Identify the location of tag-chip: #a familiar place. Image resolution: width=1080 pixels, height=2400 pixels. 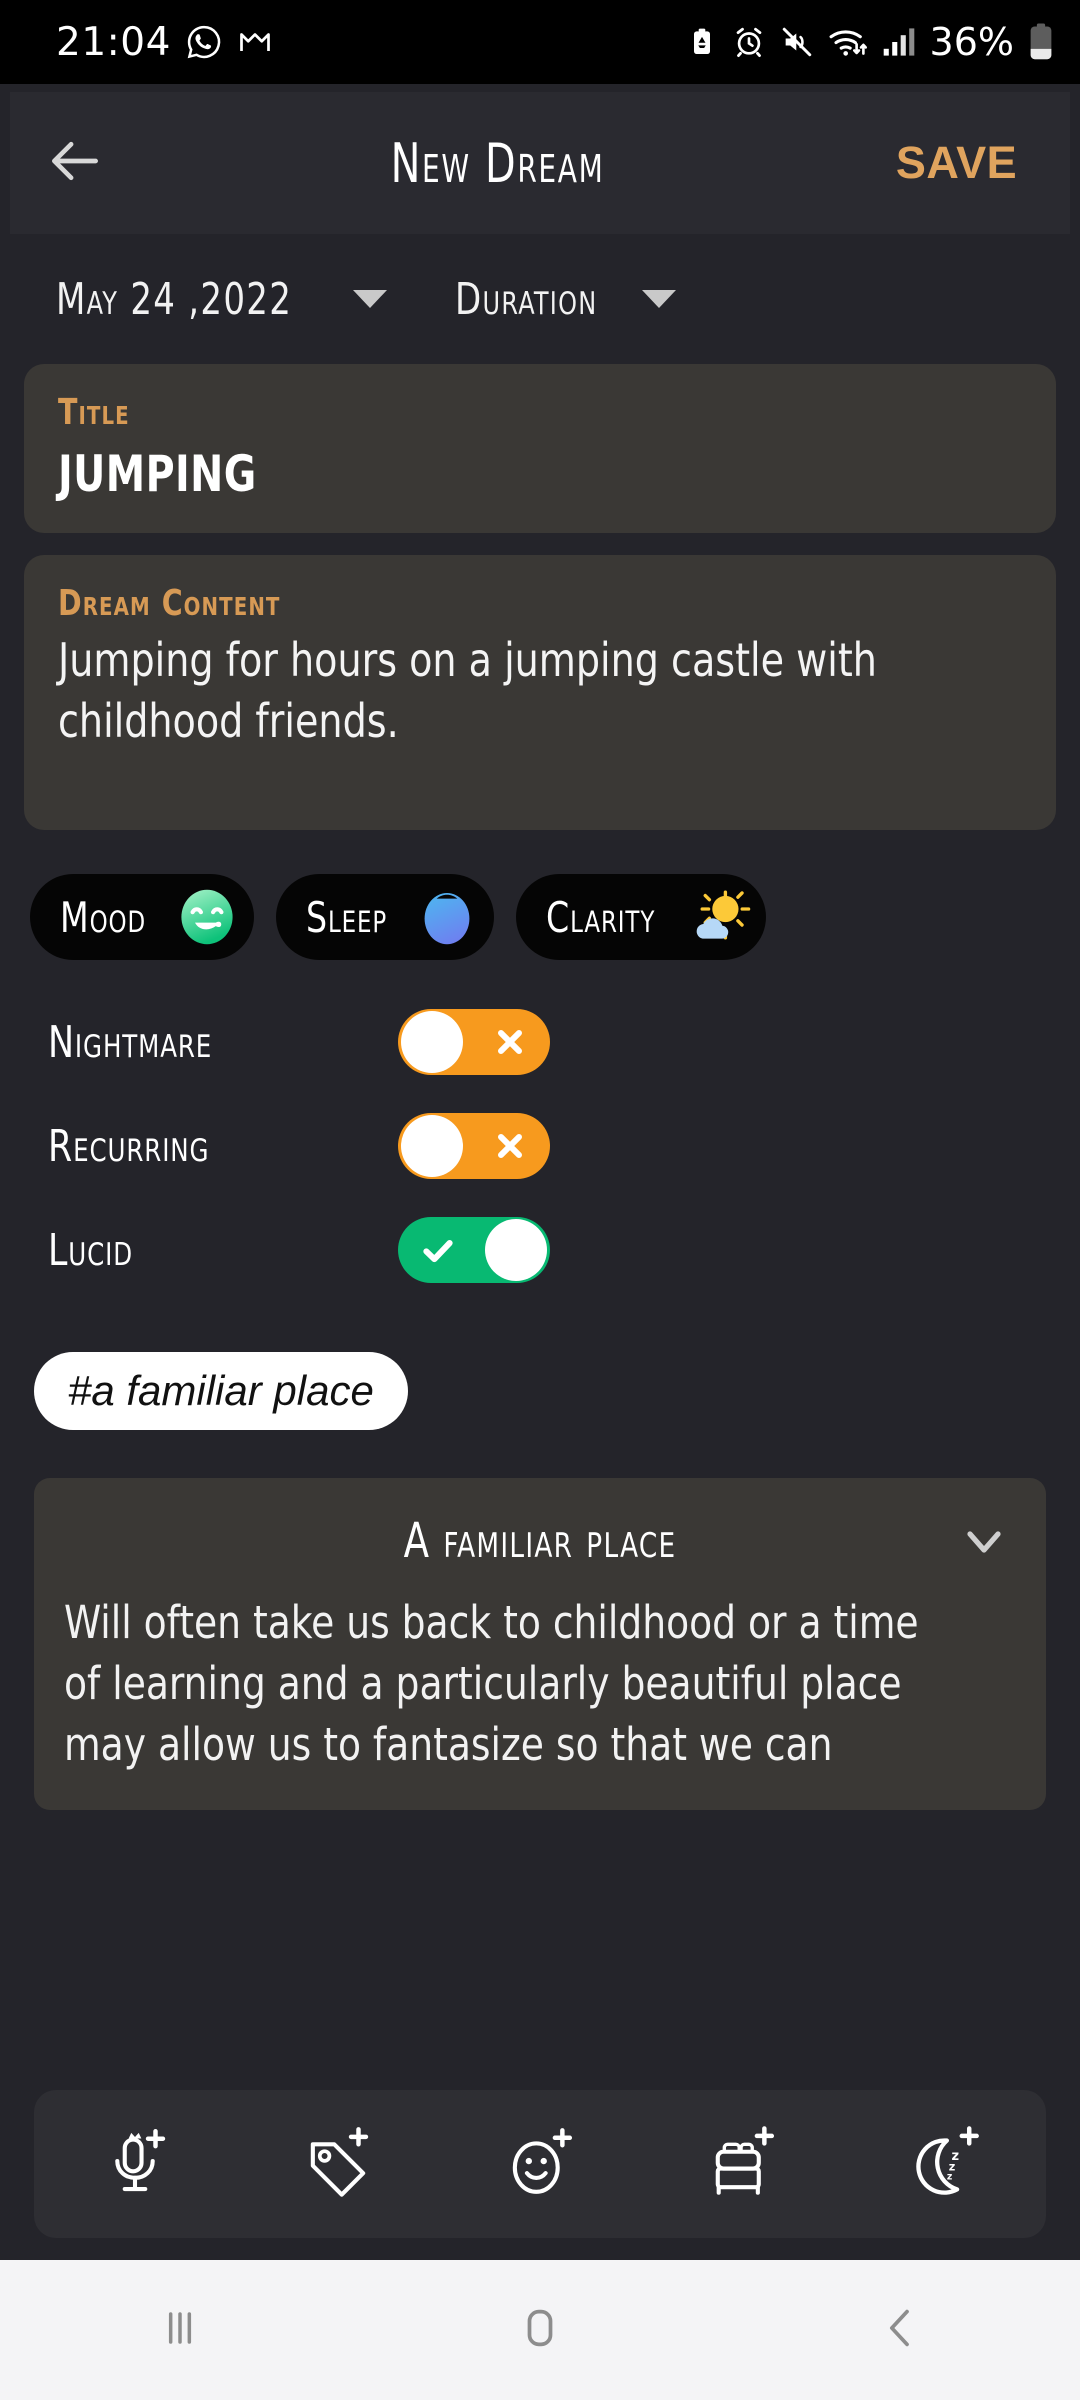
(221, 1391).